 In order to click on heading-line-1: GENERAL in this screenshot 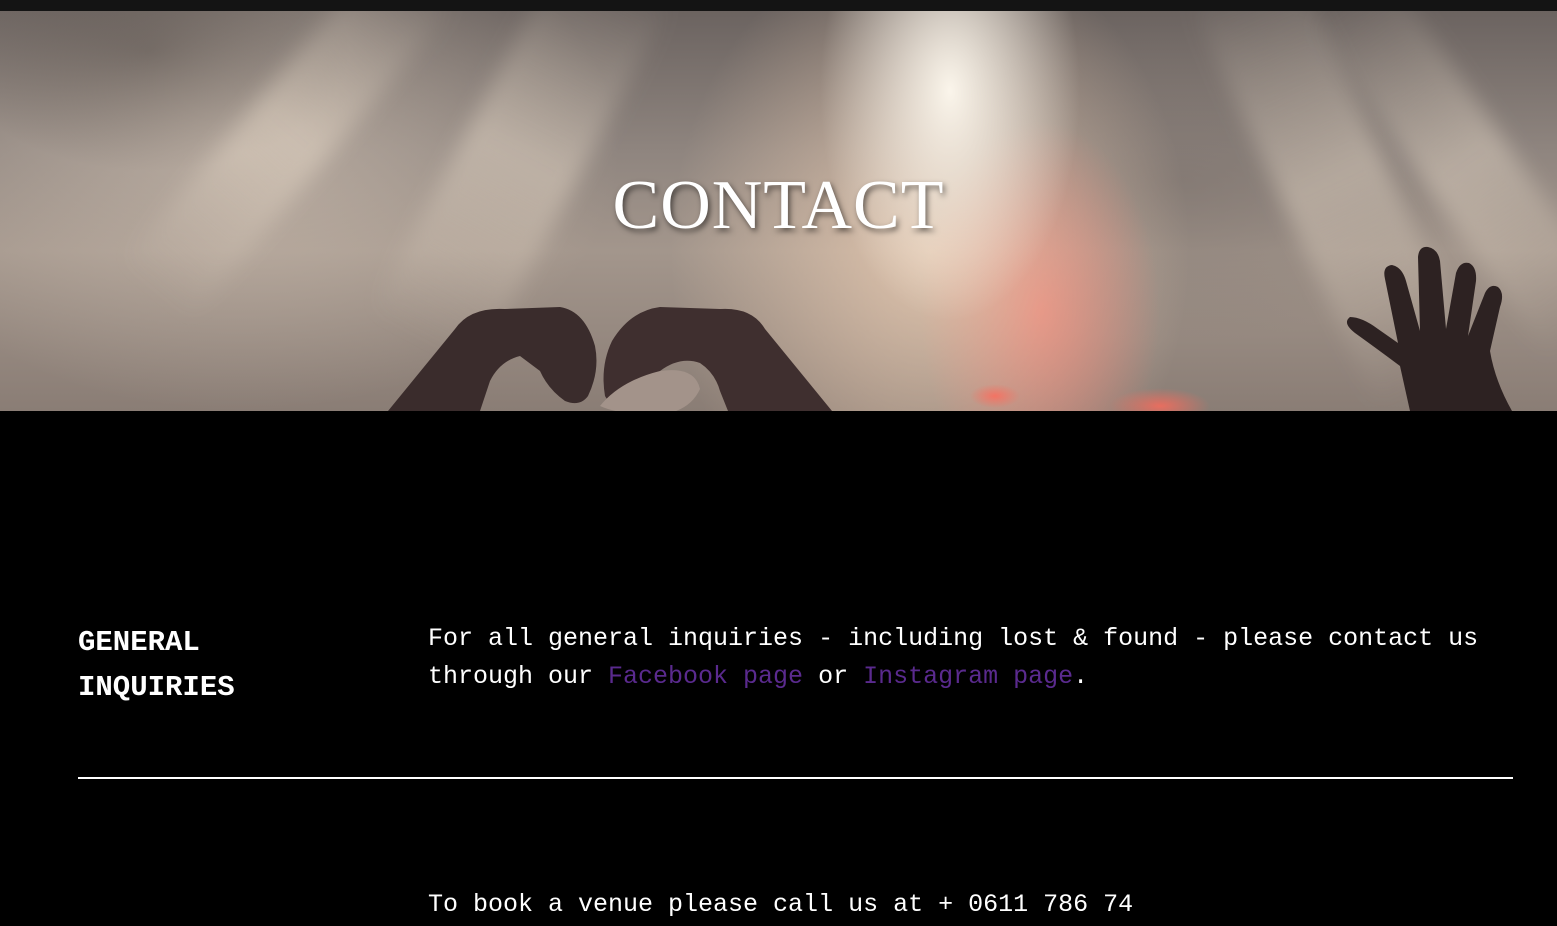, I will do `click(139, 642)`.